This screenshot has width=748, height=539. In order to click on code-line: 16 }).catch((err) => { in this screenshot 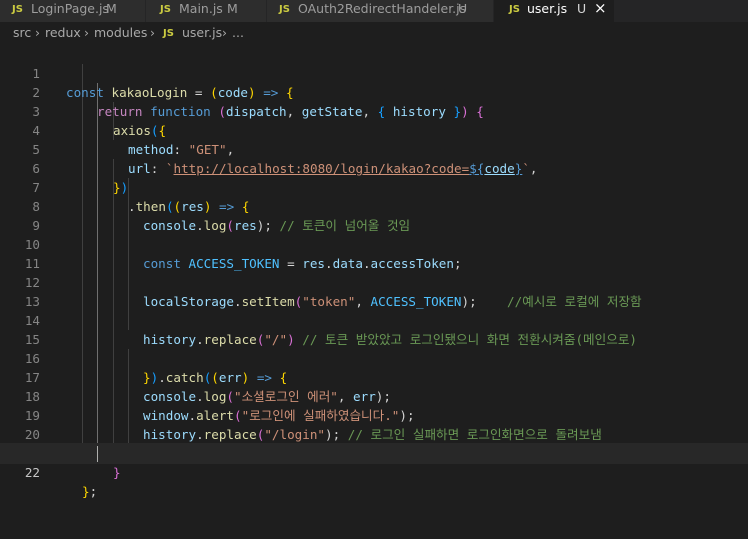, I will do `click(374, 357)`.